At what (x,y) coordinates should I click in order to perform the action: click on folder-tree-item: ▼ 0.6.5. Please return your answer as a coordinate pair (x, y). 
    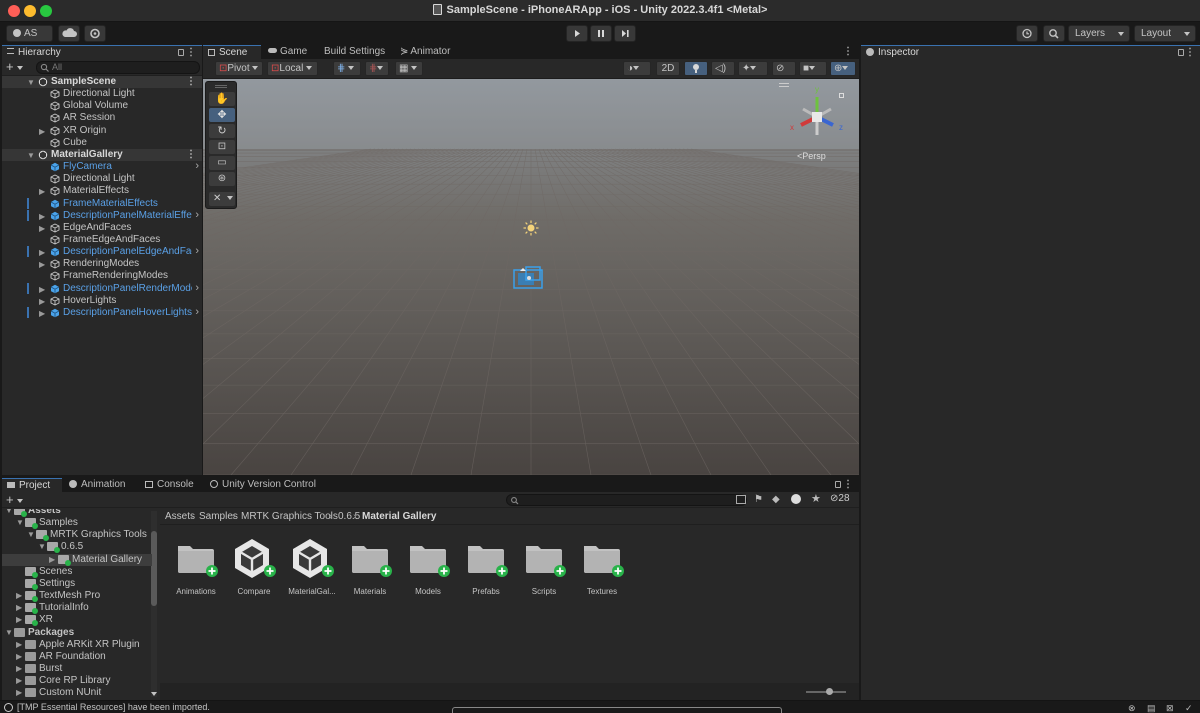
    Looking at the image, I should click on (77, 547).